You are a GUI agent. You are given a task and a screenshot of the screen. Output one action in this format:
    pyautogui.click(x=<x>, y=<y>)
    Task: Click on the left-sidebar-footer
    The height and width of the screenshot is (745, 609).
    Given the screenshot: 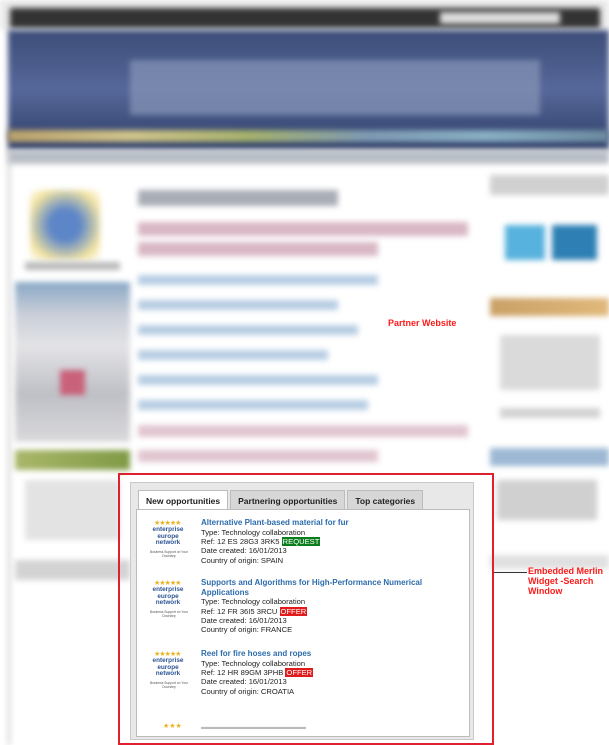 What is the action you would take?
    pyautogui.click(x=72, y=570)
    